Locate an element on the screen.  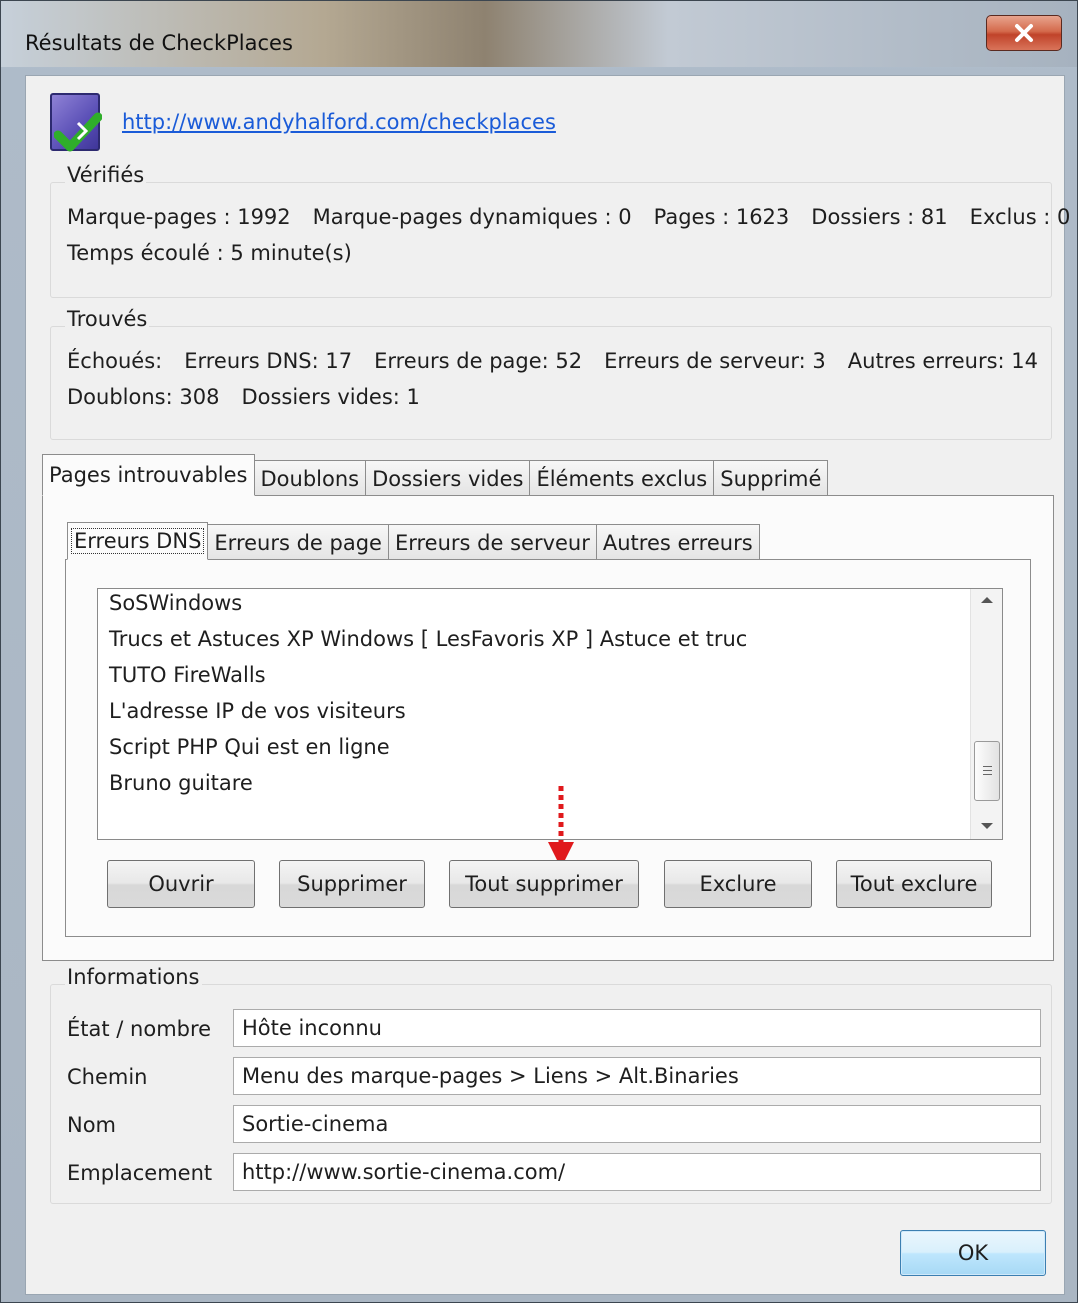
path-label: Chemin is located at coordinates (107, 1077).